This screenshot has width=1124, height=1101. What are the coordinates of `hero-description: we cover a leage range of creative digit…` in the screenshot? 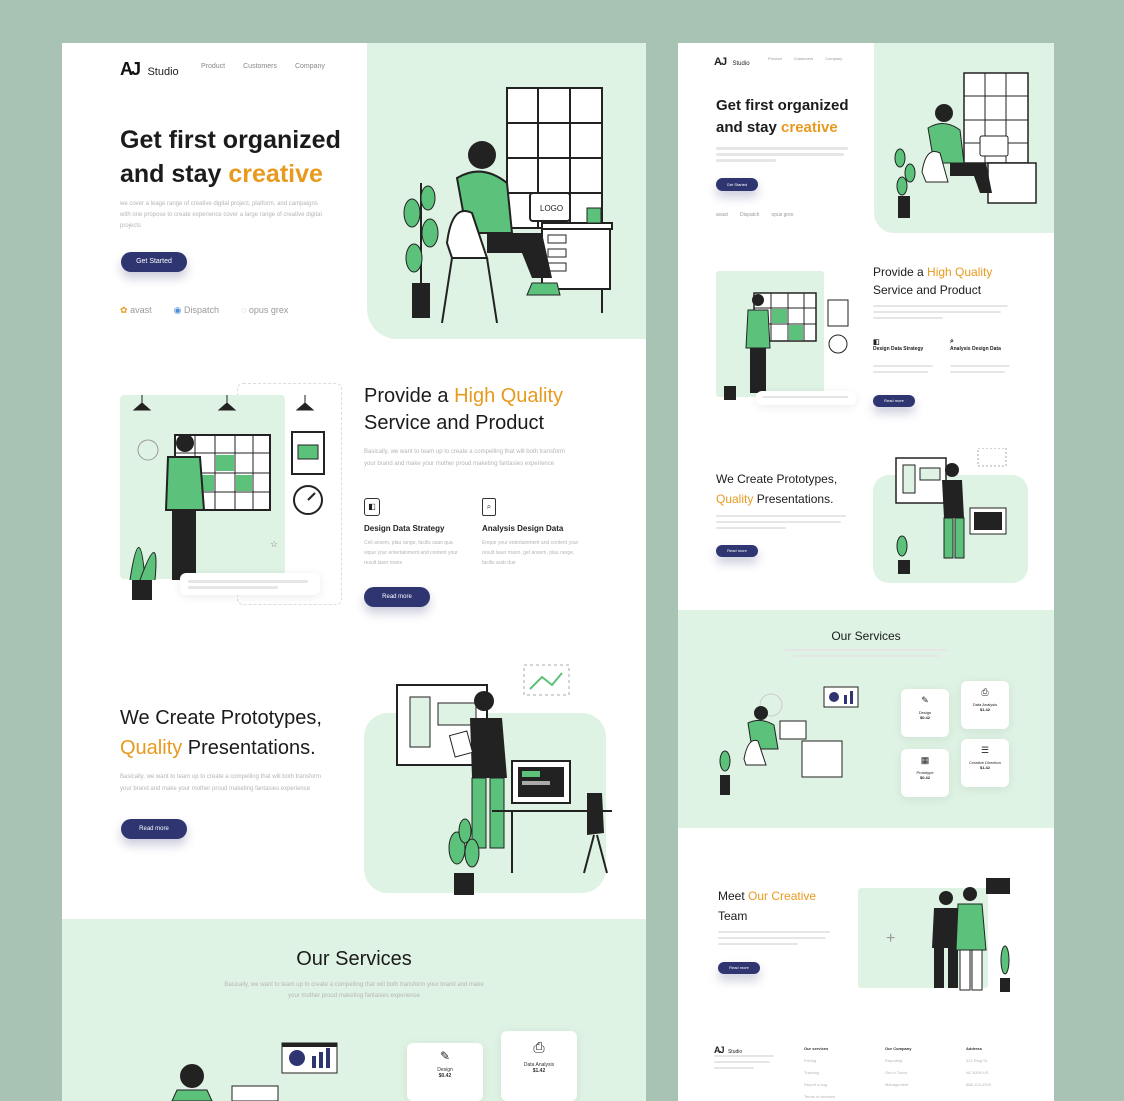 It's located at (221, 215).